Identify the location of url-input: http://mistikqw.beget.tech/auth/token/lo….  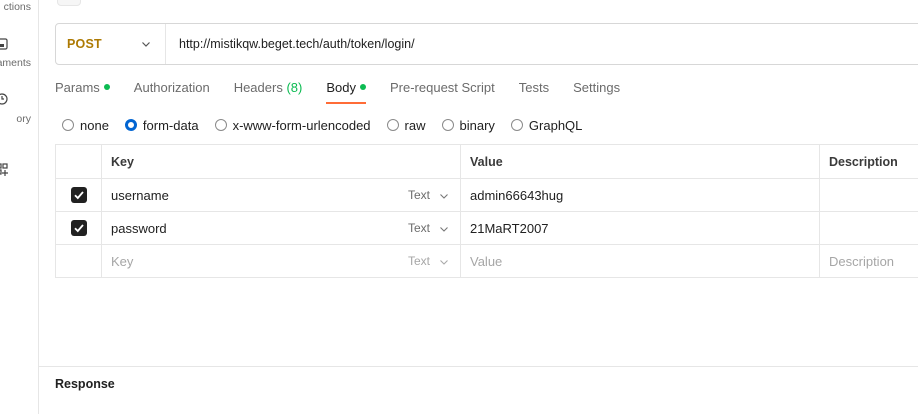
(542, 44).